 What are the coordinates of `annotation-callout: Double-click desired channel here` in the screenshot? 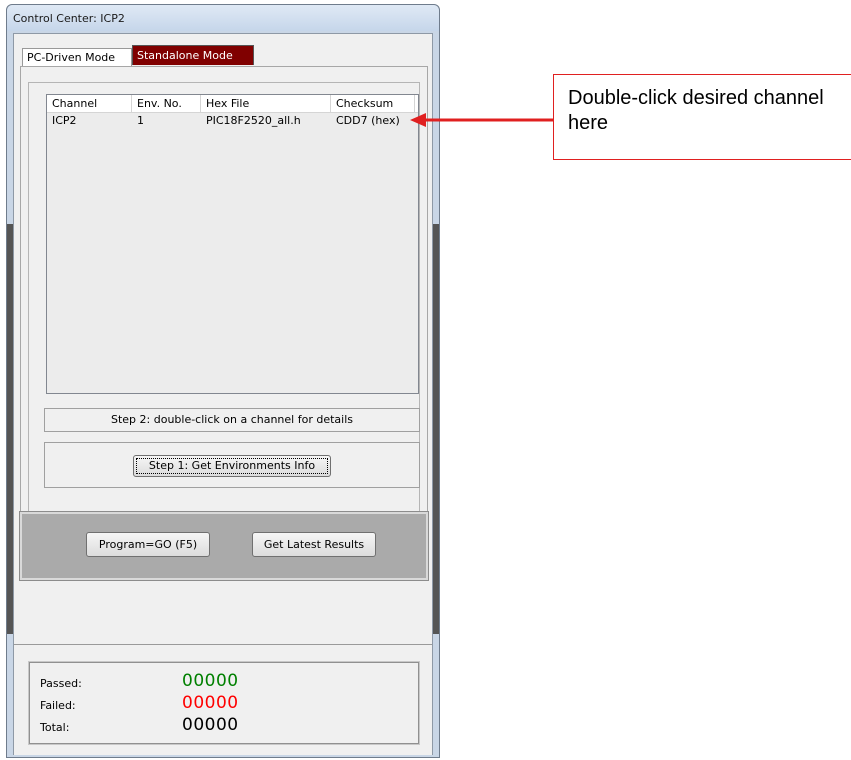 It's located at (702, 117).